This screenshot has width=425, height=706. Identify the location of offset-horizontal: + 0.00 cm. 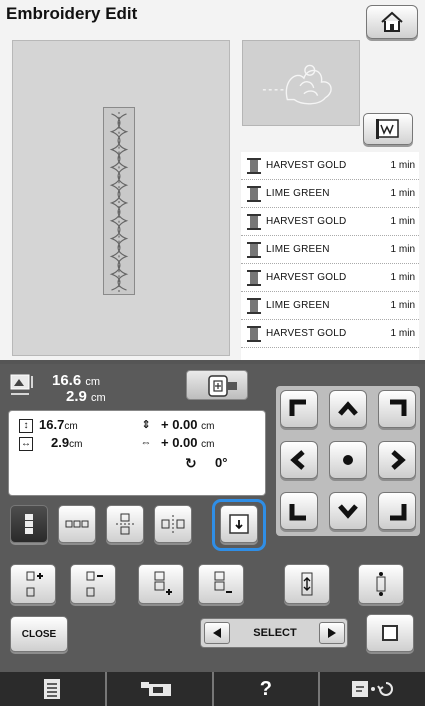
(187, 442).